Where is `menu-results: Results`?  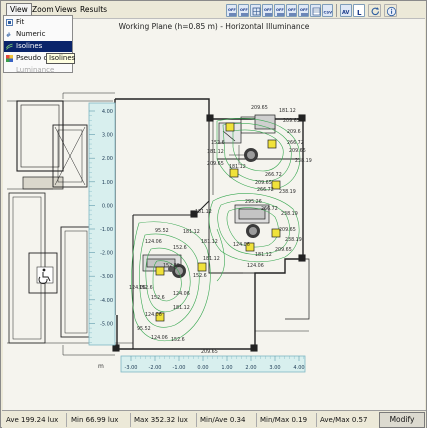 menu-results: Results is located at coordinates (93, 9).